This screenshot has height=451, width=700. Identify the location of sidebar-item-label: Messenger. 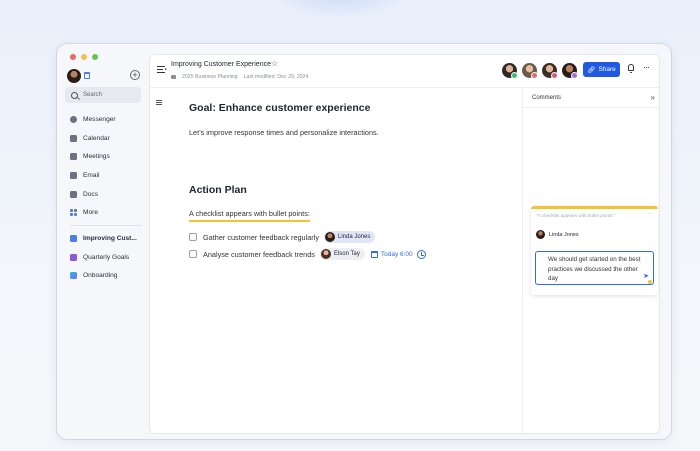
(99, 119).